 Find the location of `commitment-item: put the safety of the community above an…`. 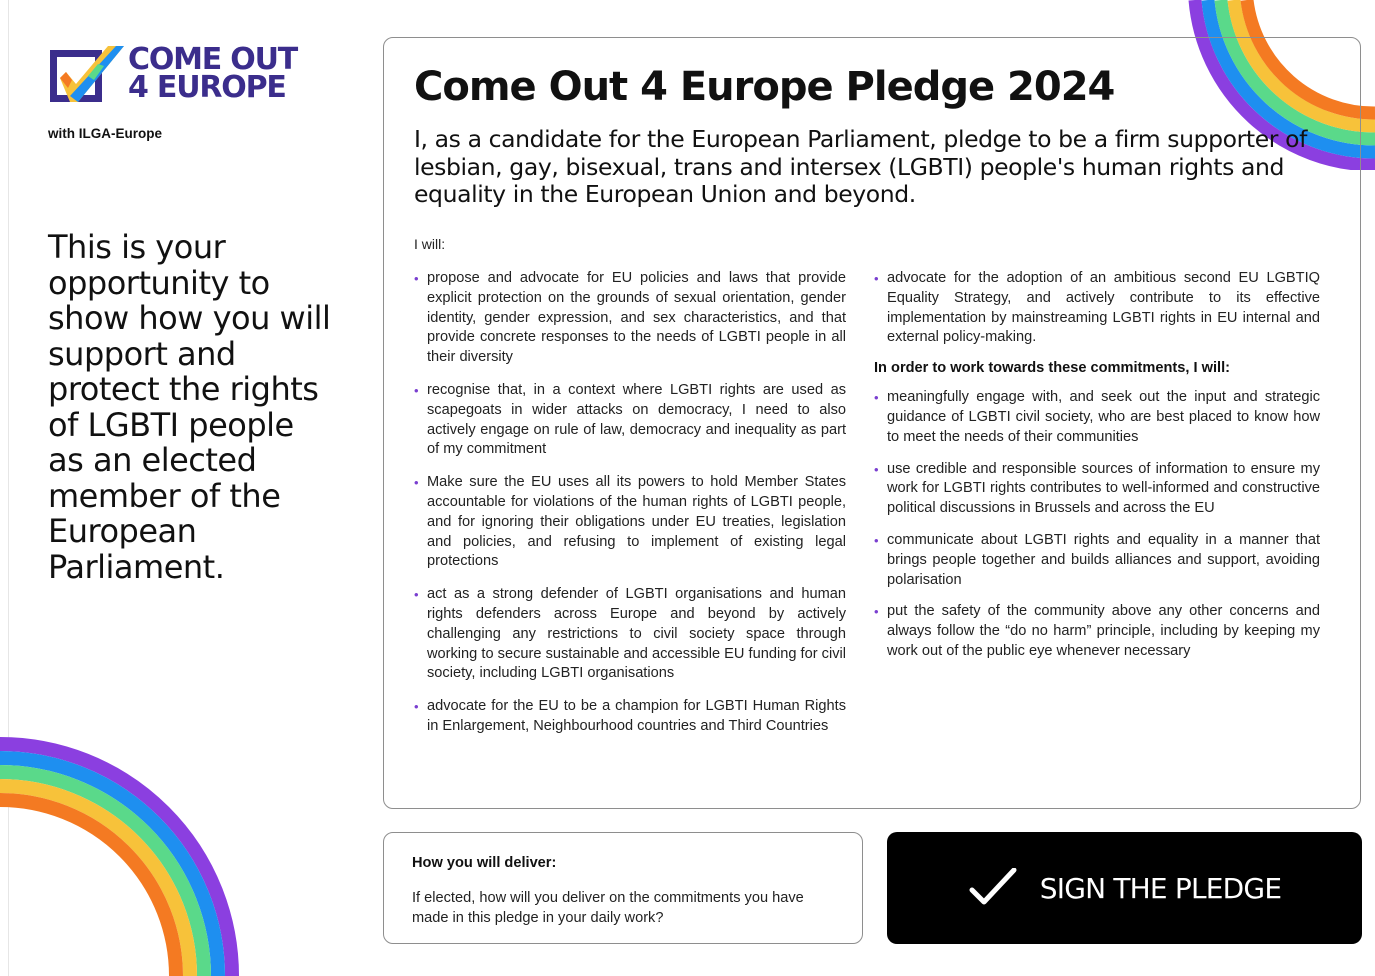

commitment-item: put the safety of the community above an… is located at coordinates (1097, 631).